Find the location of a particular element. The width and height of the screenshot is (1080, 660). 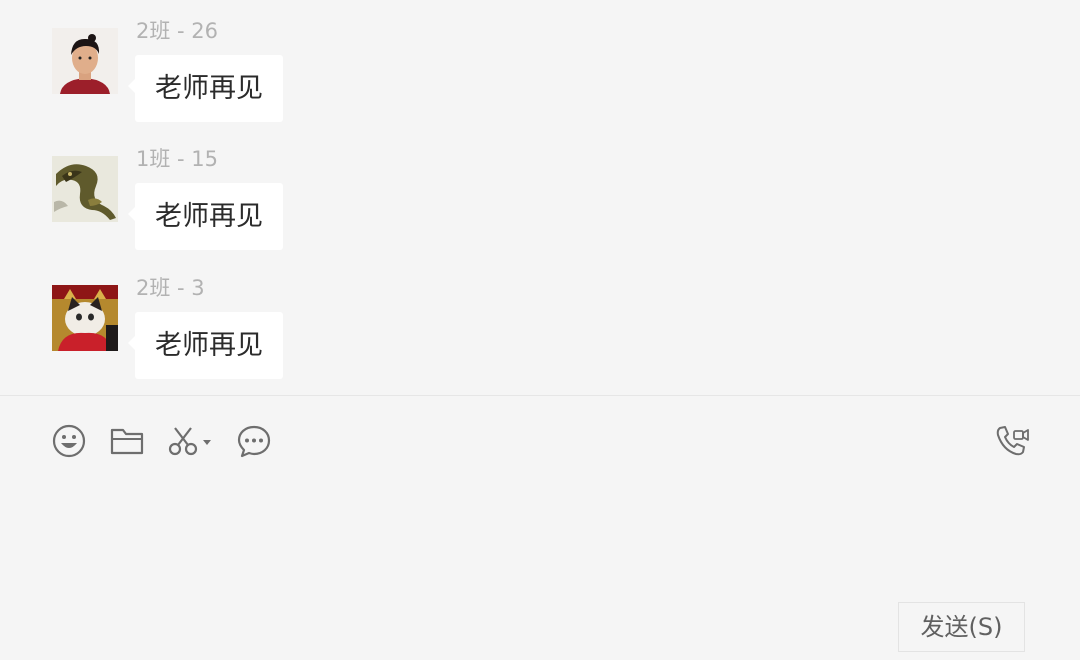

voice-video-call-button is located at coordinates (1013, 441).